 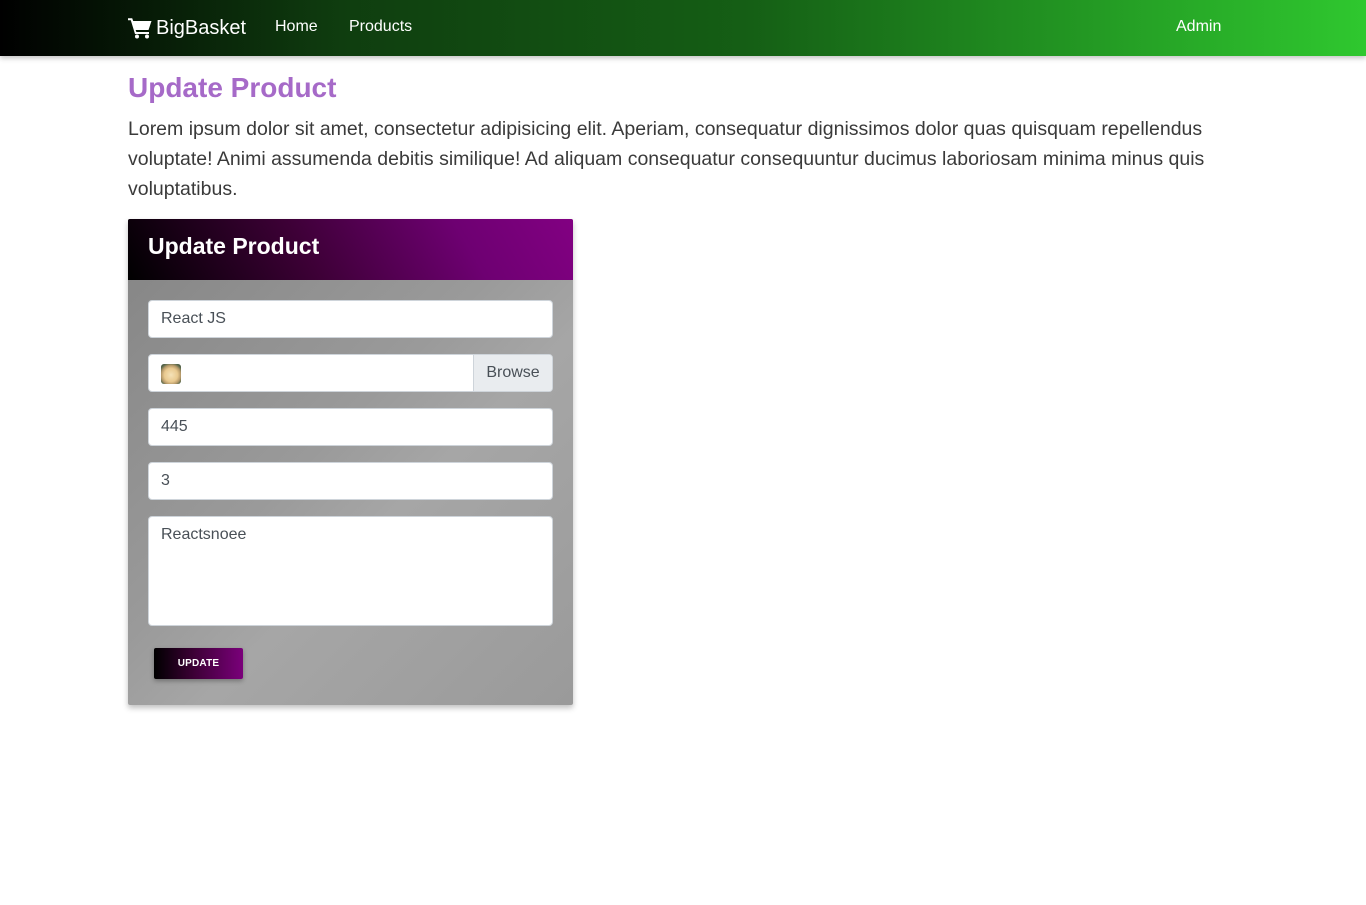 What do you see at coordinates (512, 373) in the screenshot?
I see `browse-button: Browse` at bounding box center [512, 373].